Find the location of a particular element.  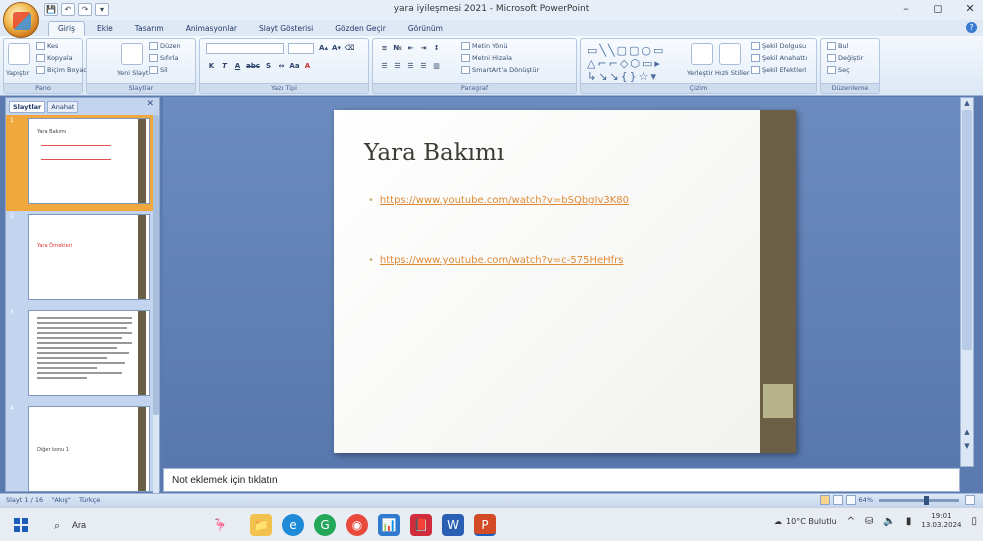

close-button: ✕ is located at coordinates (970, 9).